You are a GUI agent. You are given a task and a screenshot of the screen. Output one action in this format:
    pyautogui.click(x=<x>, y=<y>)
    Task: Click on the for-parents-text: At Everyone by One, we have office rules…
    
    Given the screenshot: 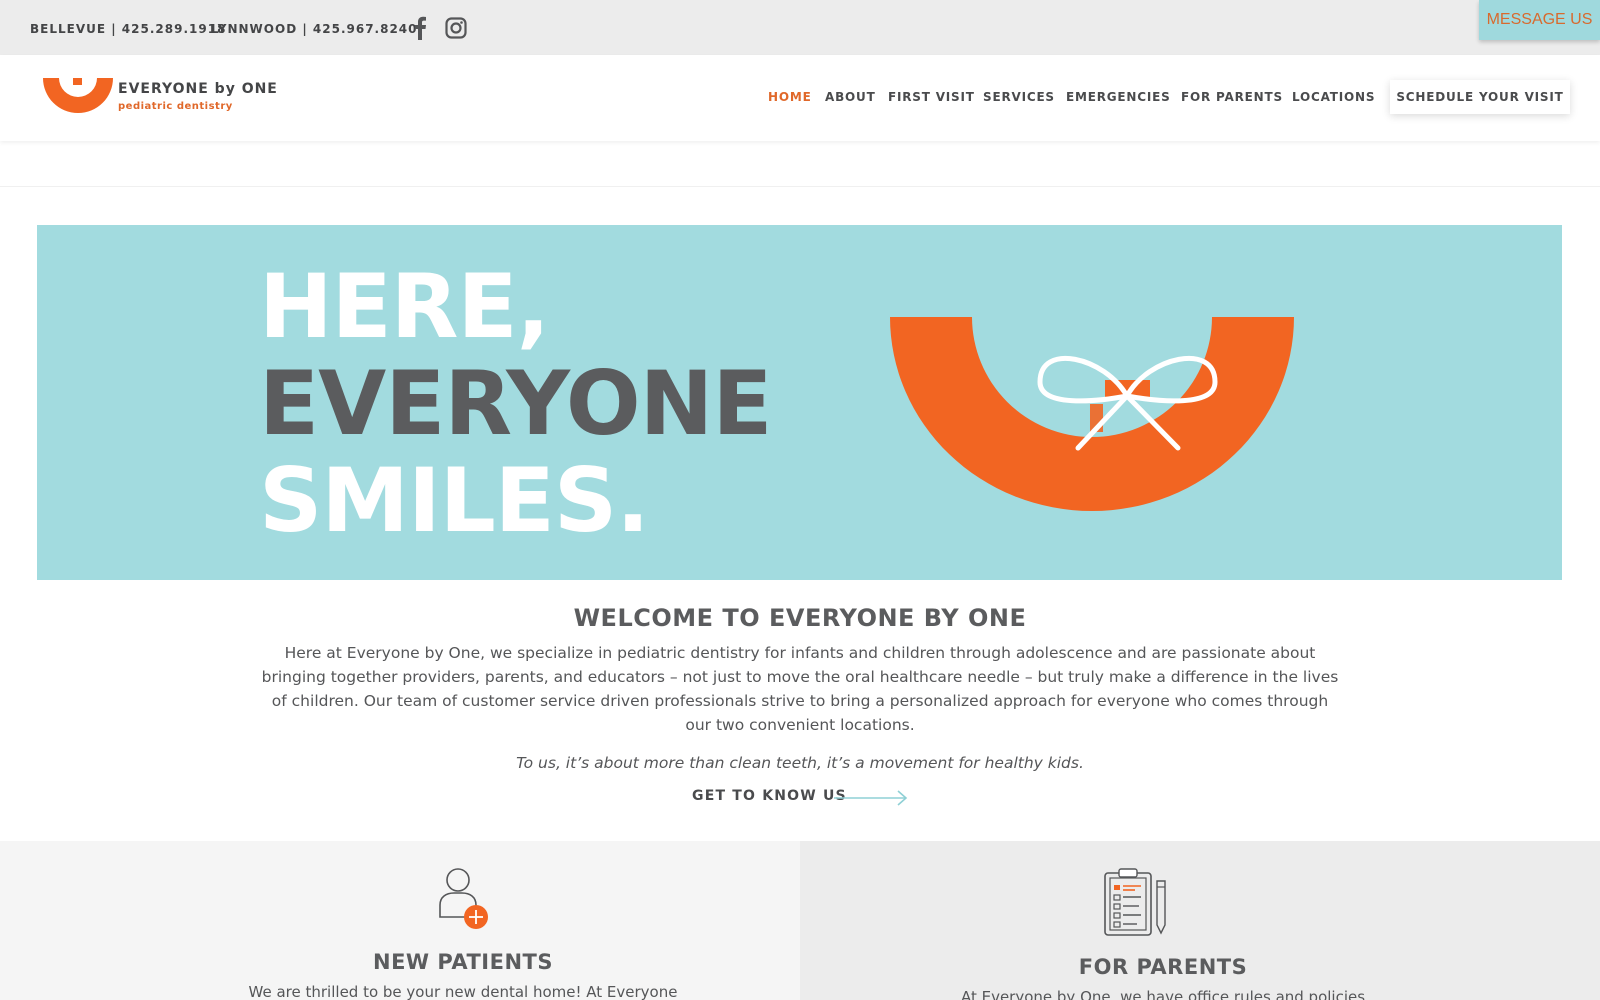 What is the action you would take?
    pyautogui.click(x=1163, y=994)
    